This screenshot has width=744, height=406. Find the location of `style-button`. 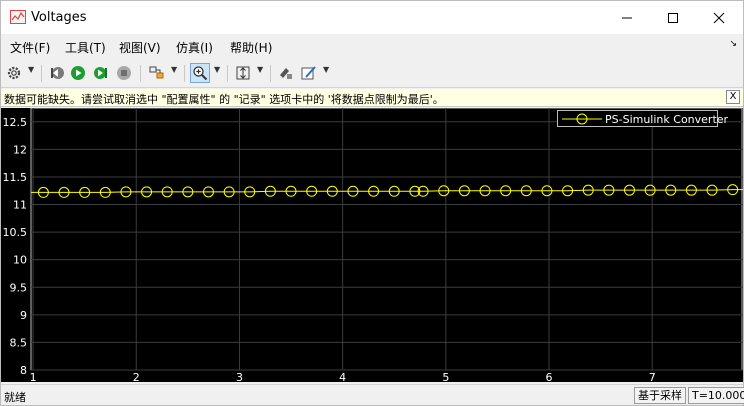

style-button is located at coordinates (309, 73).